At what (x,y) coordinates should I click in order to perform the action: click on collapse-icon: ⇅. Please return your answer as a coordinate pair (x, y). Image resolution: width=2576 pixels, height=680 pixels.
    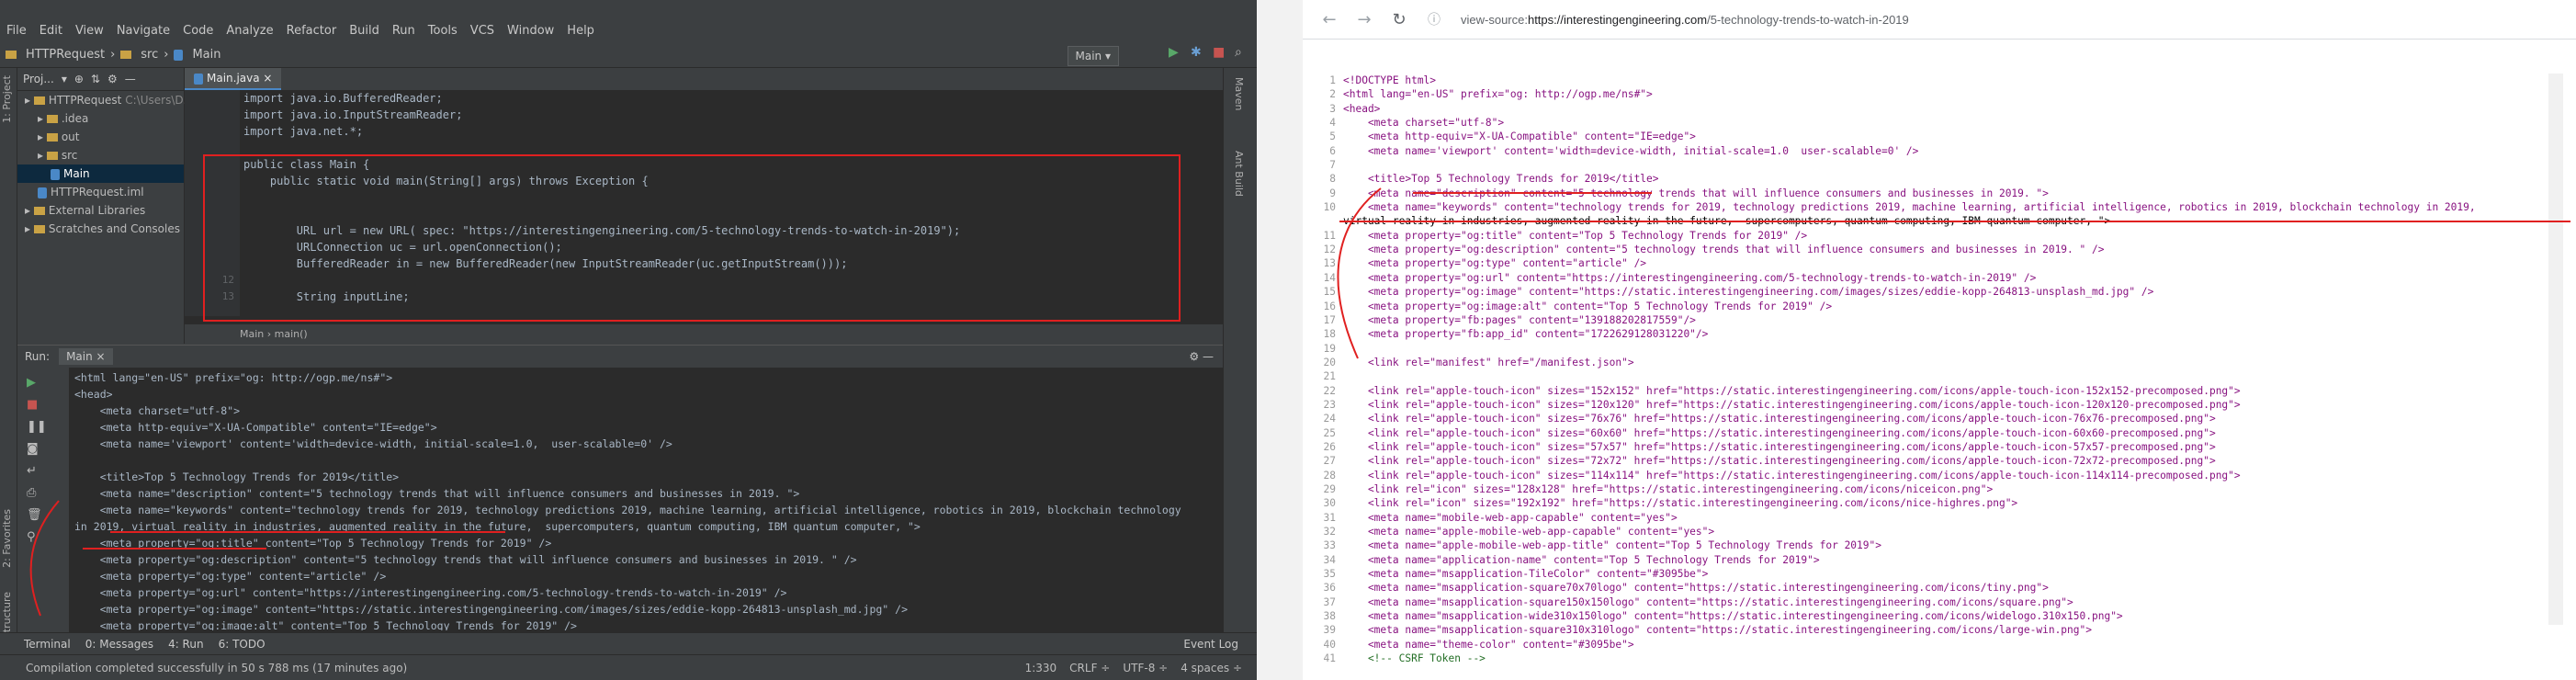
    Looking at the image, I should click on (95, 79).